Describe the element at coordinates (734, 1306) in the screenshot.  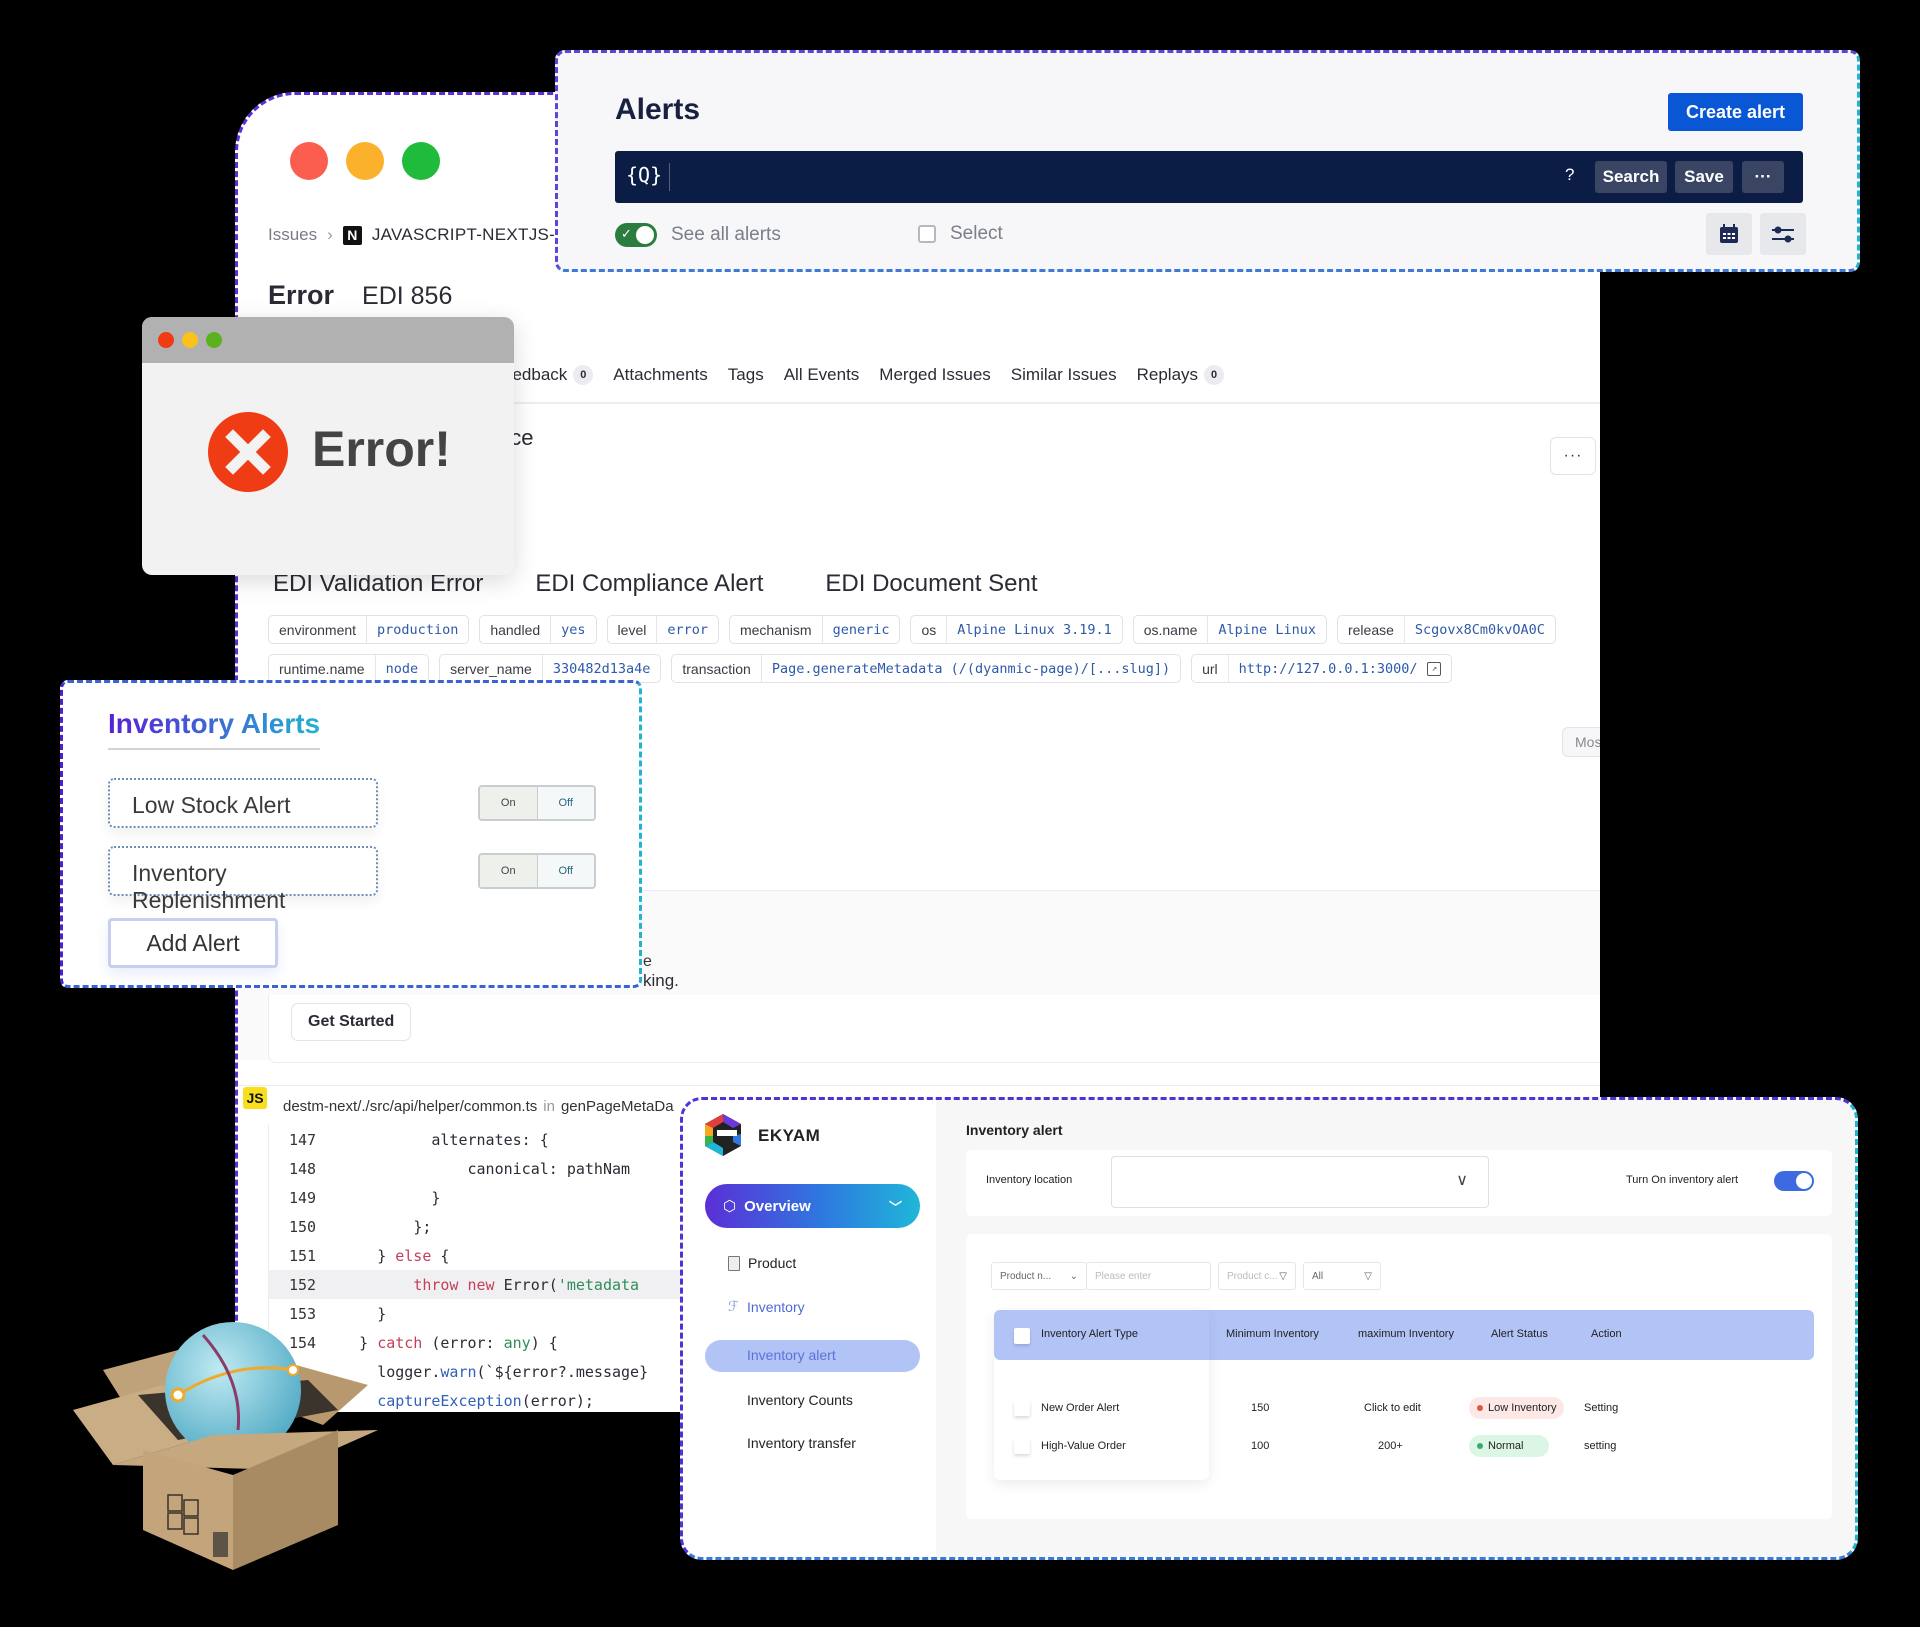
I see `inventory-icon: ℱ` at that location.